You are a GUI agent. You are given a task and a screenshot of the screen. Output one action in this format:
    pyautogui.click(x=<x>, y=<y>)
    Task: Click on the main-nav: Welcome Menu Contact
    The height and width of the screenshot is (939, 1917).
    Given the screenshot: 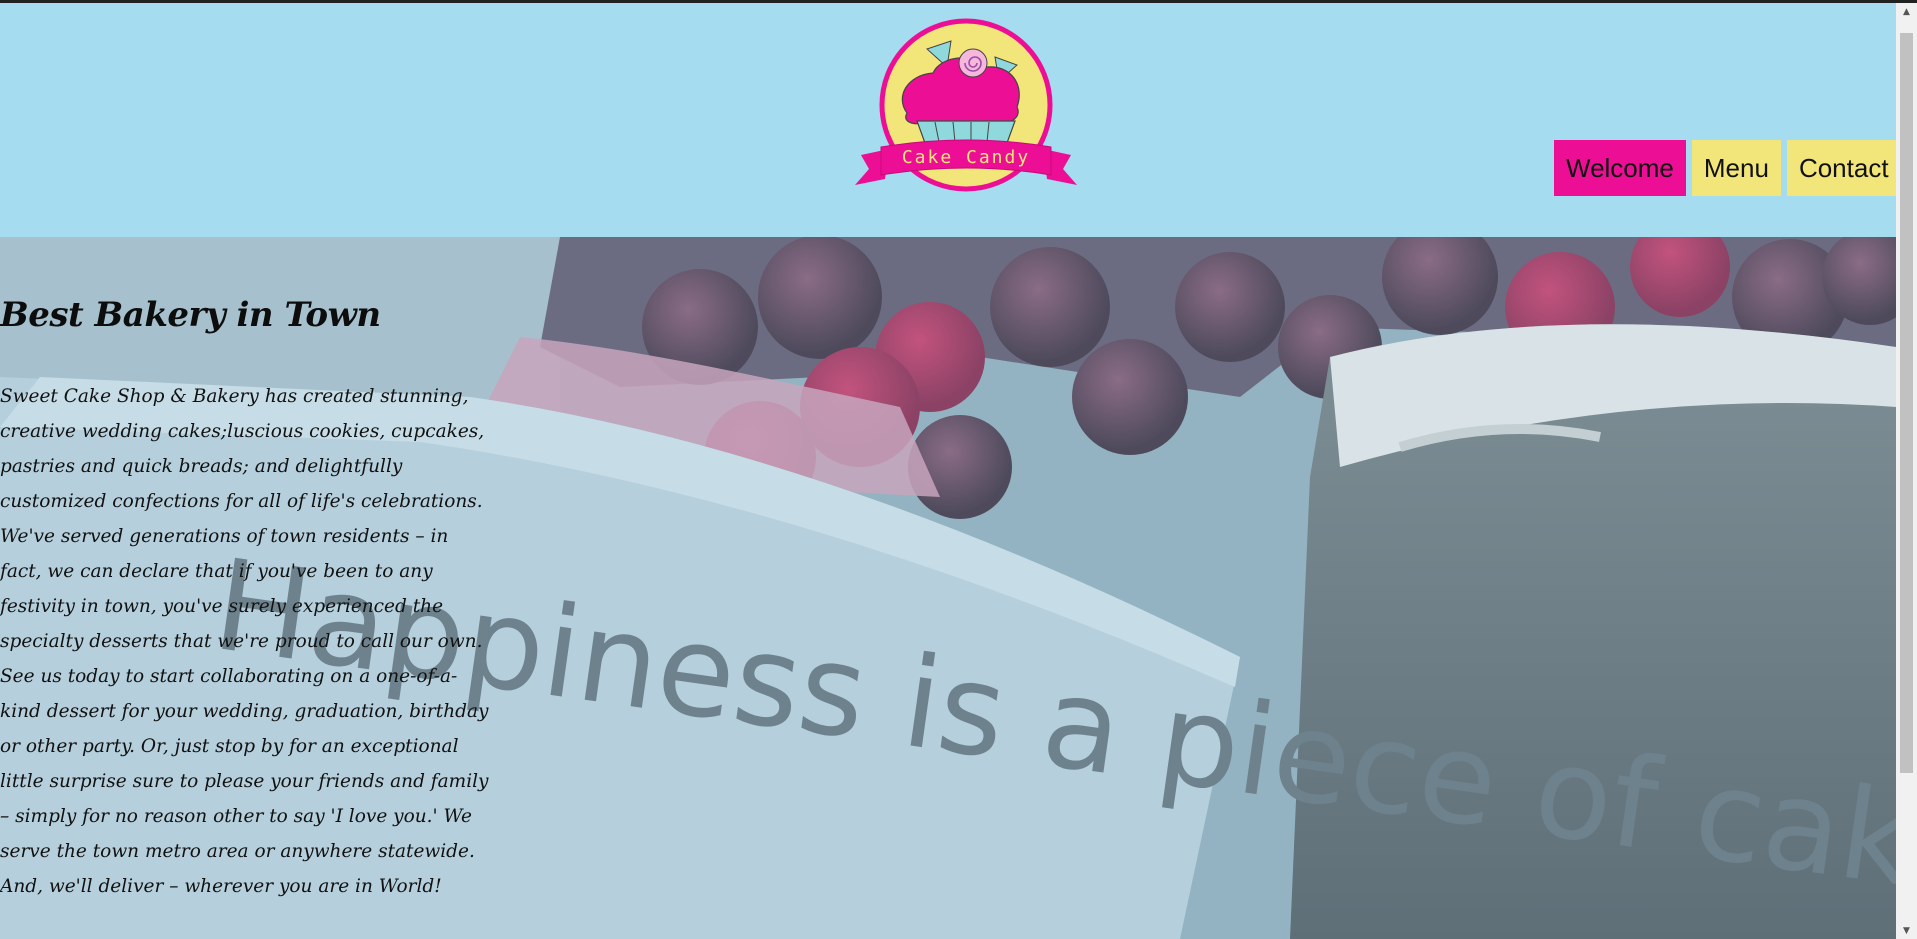 What is the action you would take?
    pyautogui.click(x=1727, y=168)
    